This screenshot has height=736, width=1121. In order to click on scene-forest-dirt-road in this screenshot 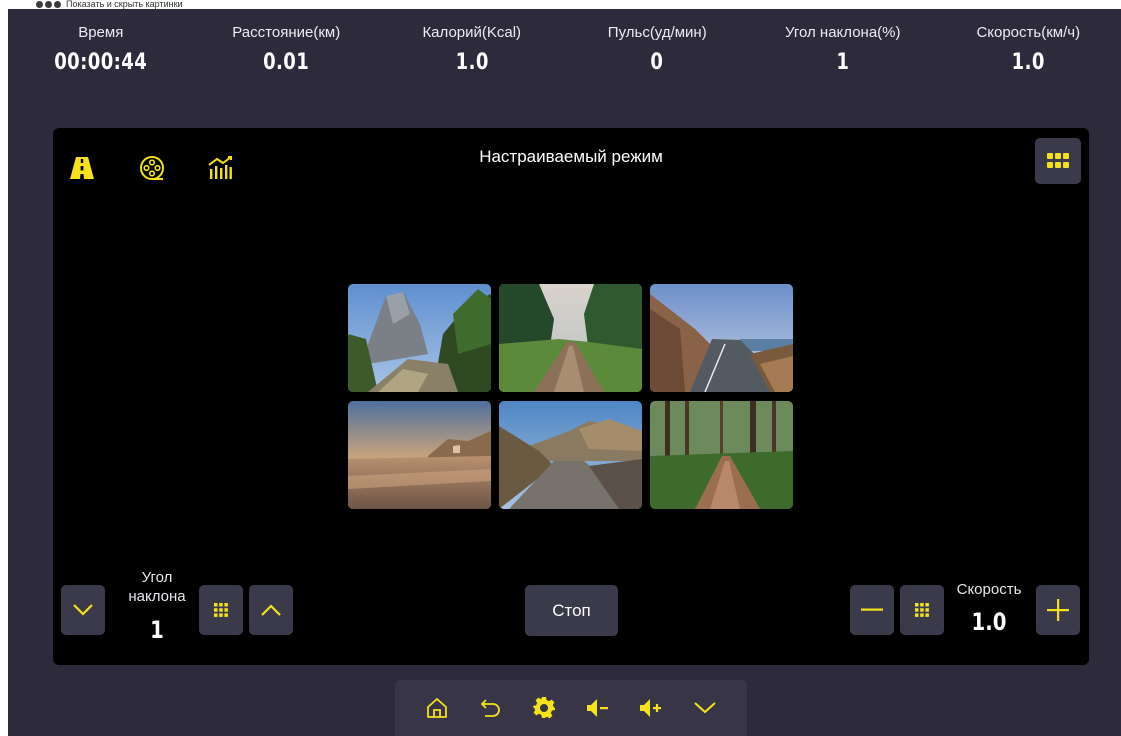, I will do `click(570, 338)`.